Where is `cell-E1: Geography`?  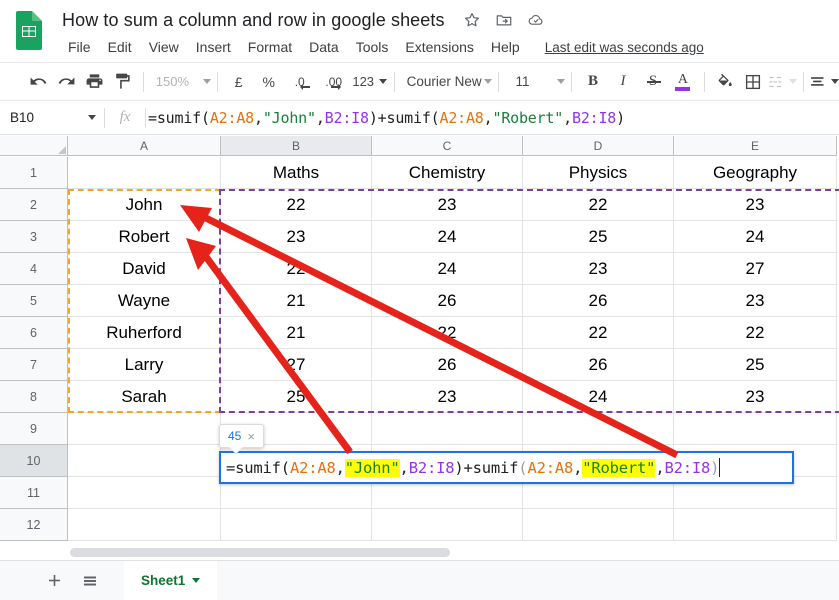
cell-E1: Geography is located at coordinates (755, 173).